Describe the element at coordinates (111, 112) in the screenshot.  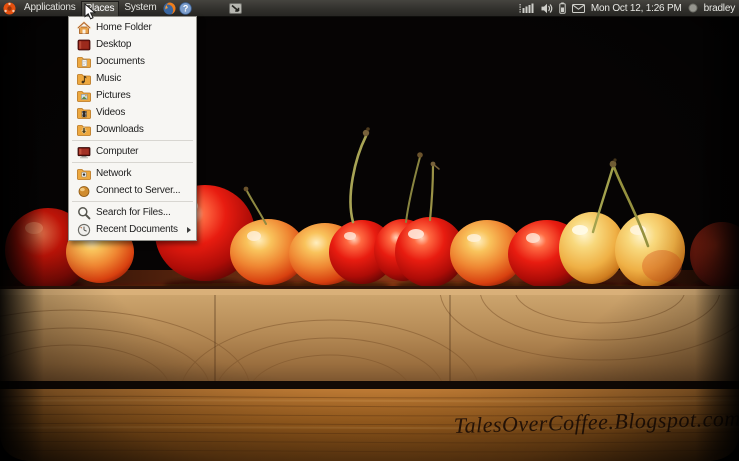
I see `menu-item-label: Videos` at that location.